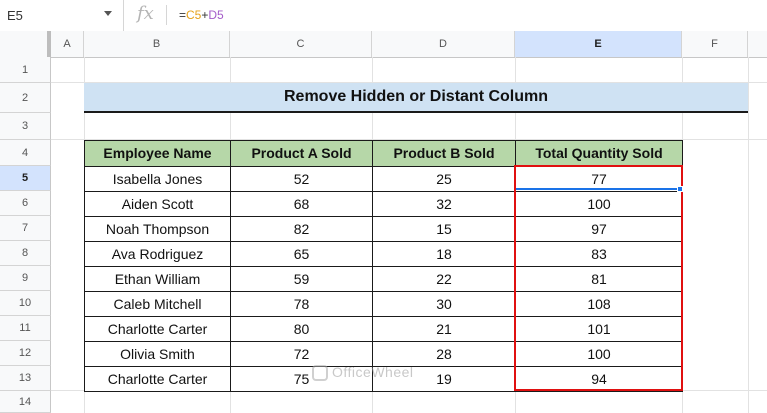 Image resolution: width=767 pixels, height=413 pixels. I want to click on table-header-total-quantity-sold: Total Quantity Sold, so click(599, 153).